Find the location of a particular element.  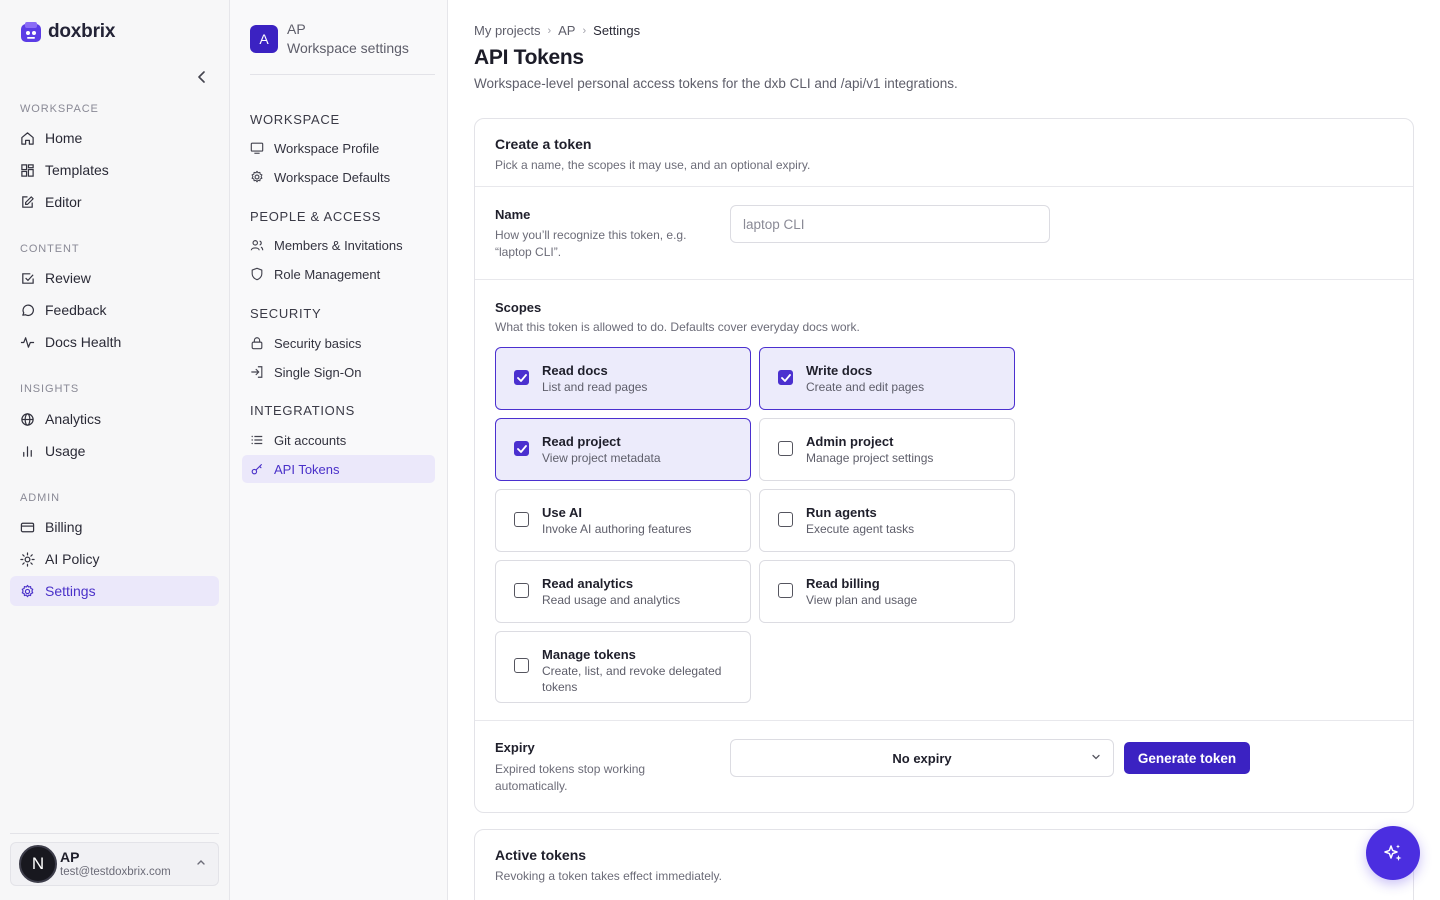

settings-item-security-basics: Security basics is located at coordinates (338, 343).